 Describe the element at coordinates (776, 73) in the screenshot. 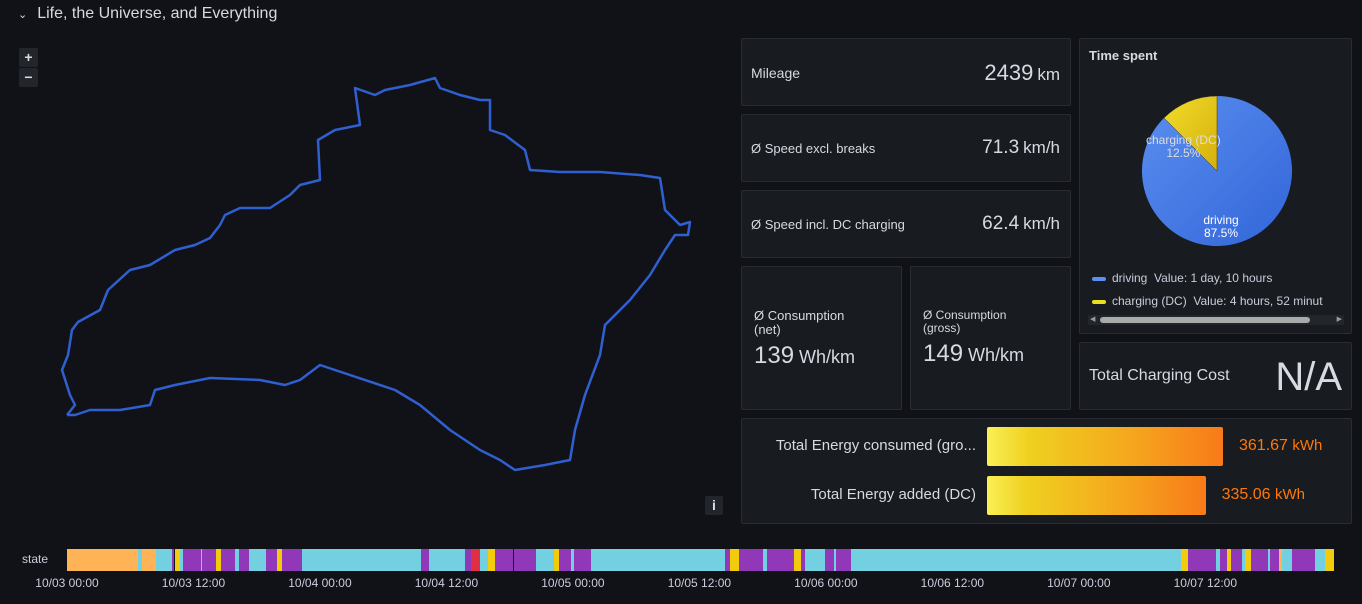

I see `mileage-label: Mileage` at that location.